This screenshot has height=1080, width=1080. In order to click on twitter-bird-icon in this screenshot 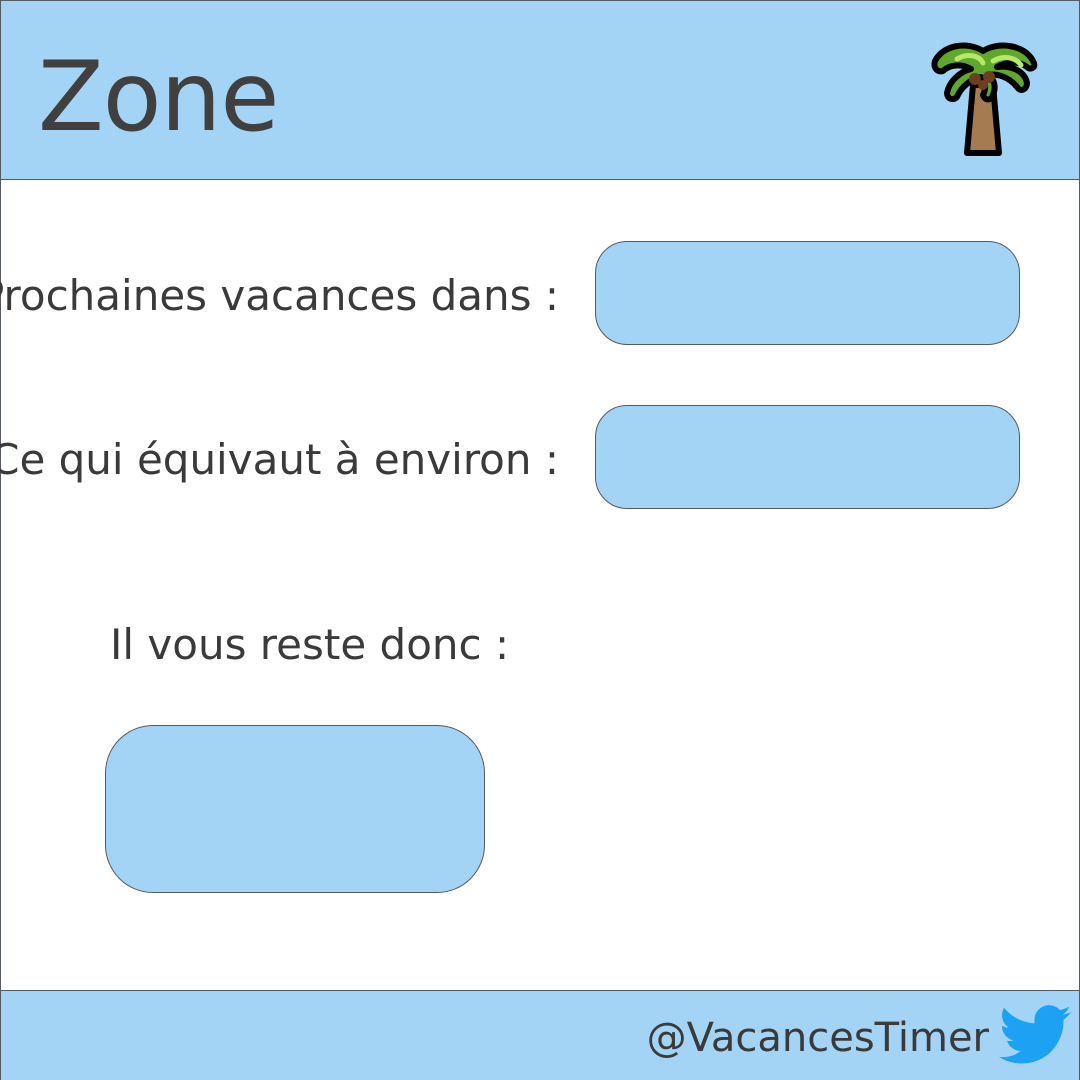, I will do `click(1035, 1035)`.